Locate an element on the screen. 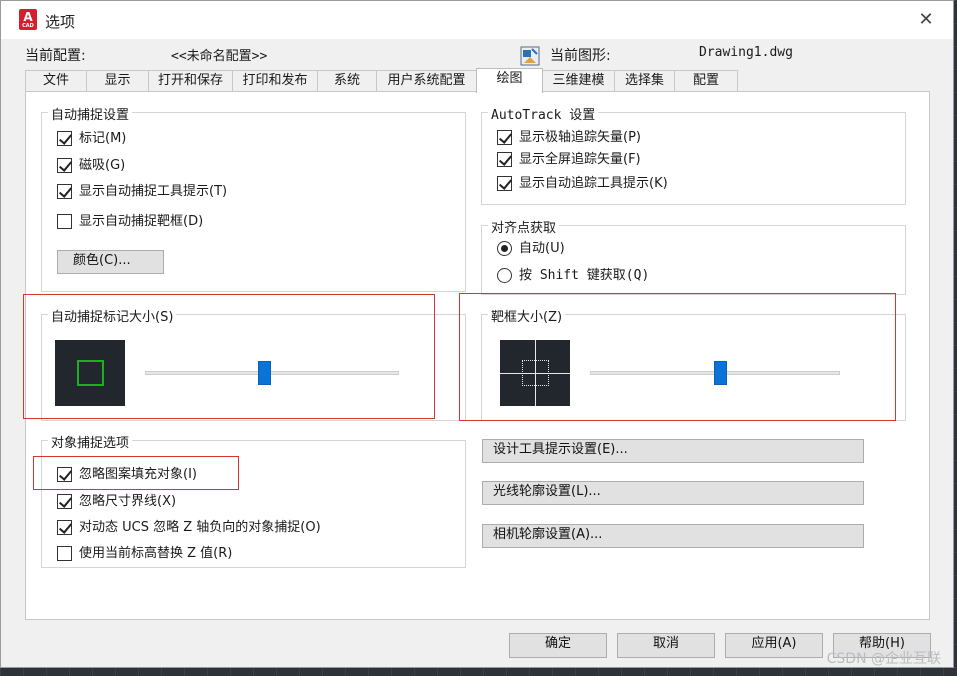 This screenshot has height=676, width=957. marker-checkbox is located at coordinates (64, 138).